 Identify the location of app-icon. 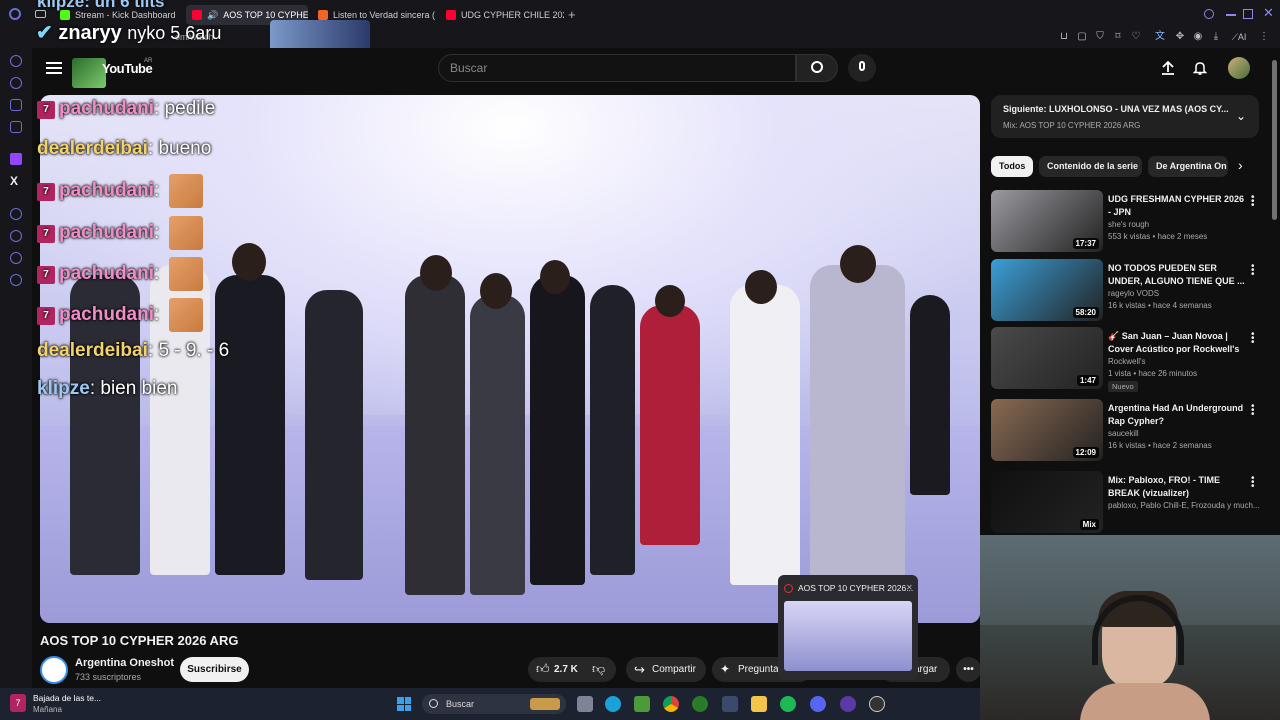
(730, 704).